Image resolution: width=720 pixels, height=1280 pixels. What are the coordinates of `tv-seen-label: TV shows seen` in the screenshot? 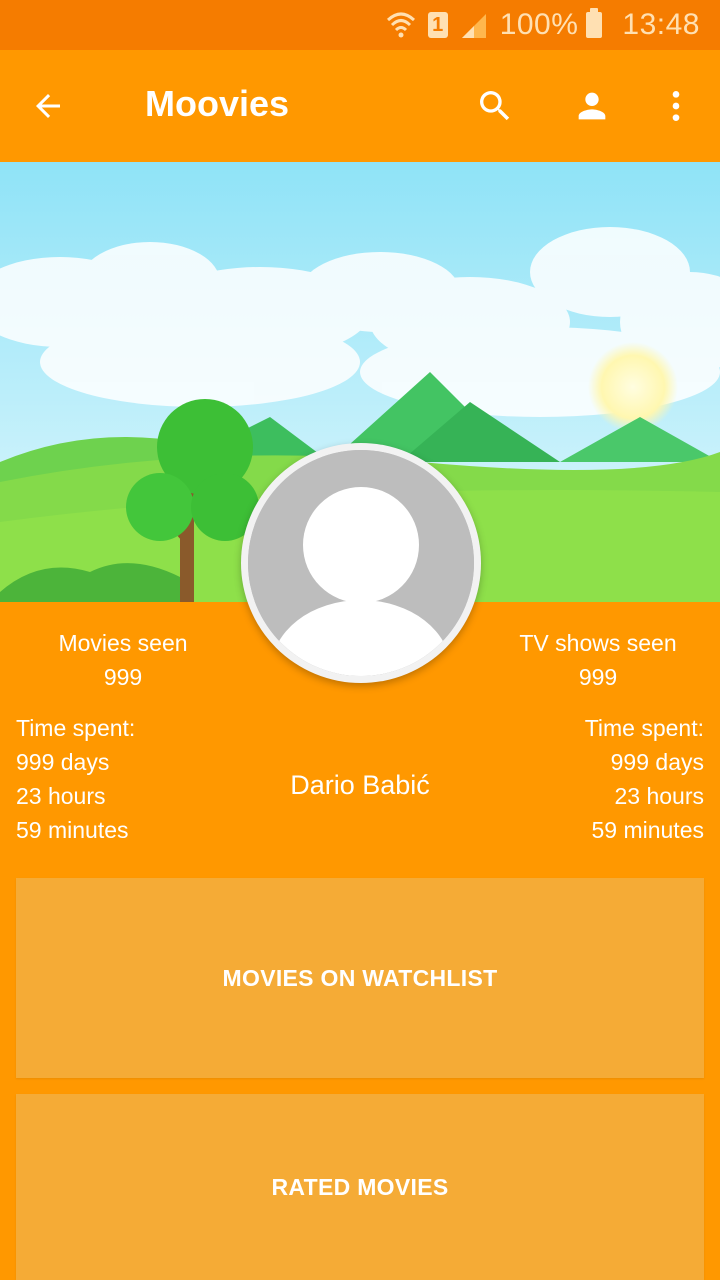 It's located at (598, 643).